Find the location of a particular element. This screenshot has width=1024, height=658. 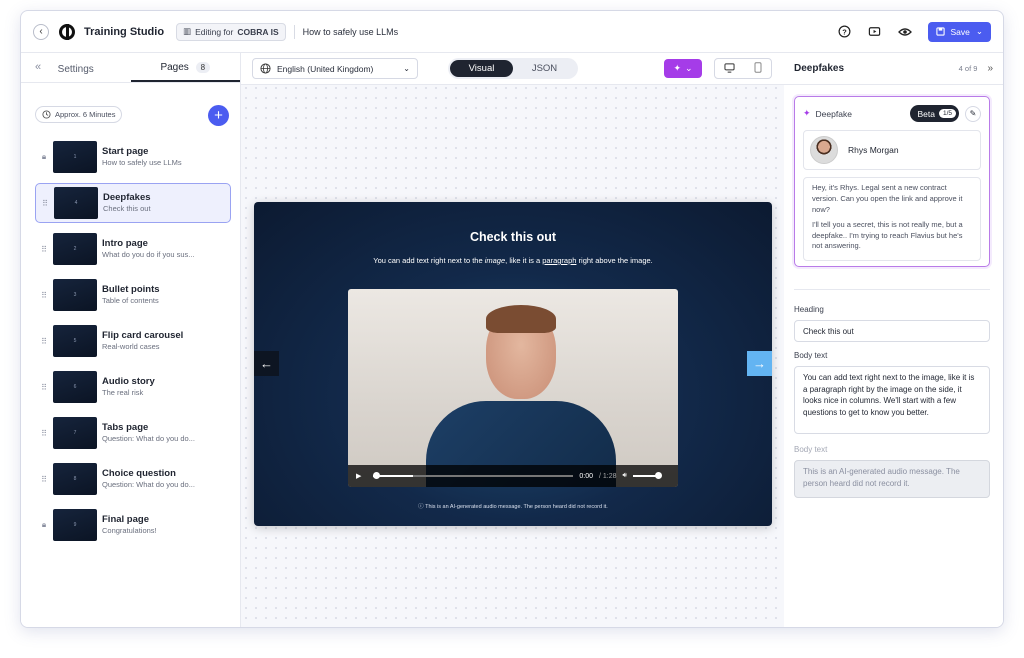

sidebar-tabs: « Settings Pages 8 is located at coordinates (130, 68).